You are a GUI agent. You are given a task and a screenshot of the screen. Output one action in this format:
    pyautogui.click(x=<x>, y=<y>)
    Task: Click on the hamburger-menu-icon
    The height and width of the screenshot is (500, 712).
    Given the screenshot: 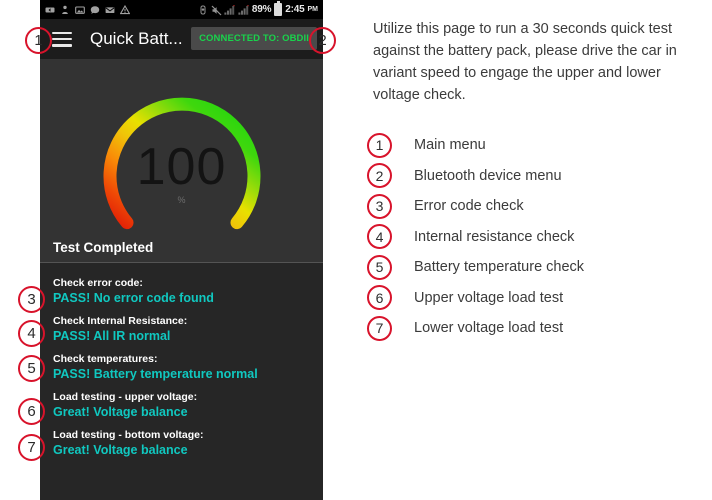 What is the action you would take?
    pyautogui.click(x=62, y=39)
    